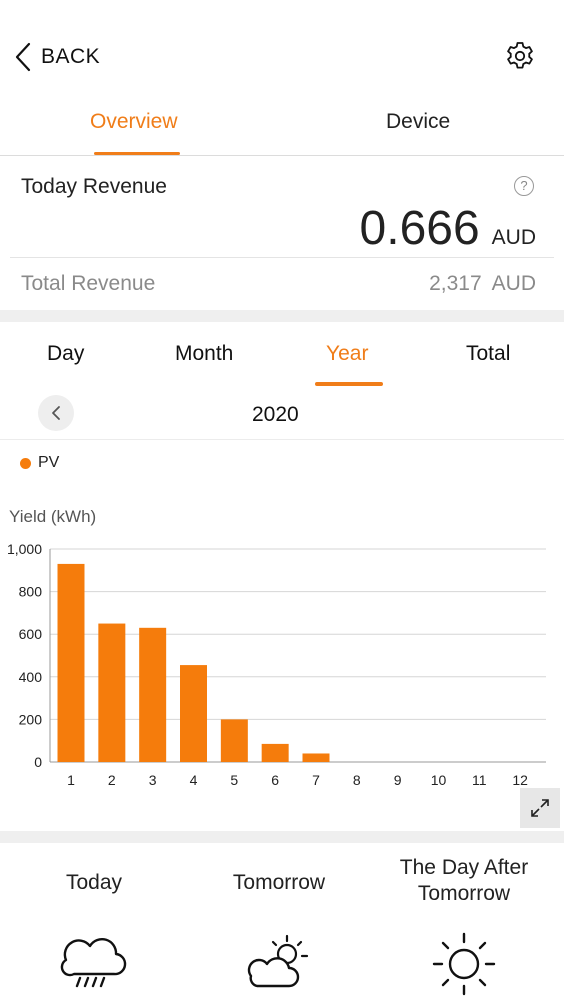  Describe the element at coordinates (464, 964) in the screenshot. I see `sun-icon` at that location.